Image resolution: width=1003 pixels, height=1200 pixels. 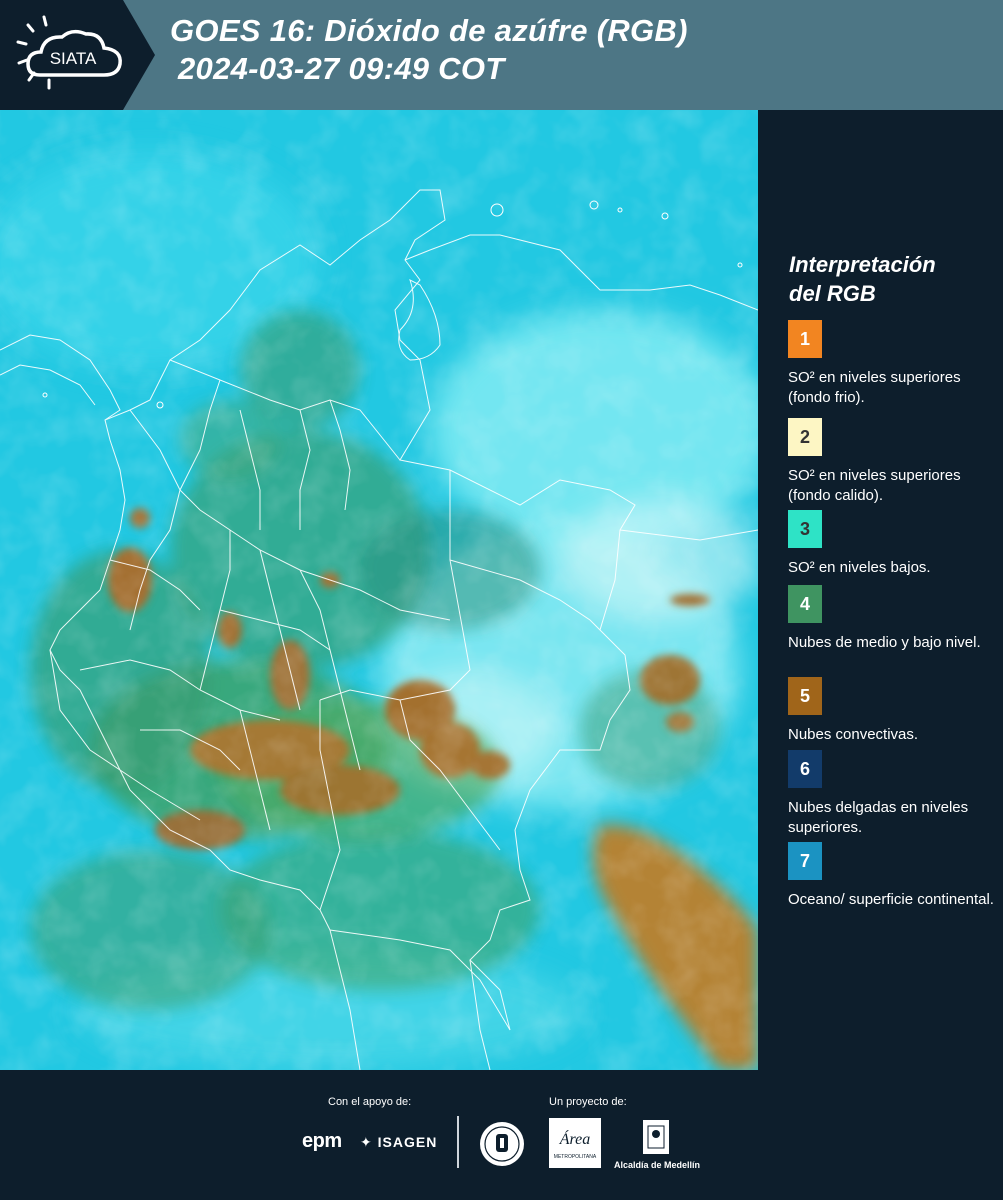 I want to click on isagen-logo: ✦ ISAGEN, so click(x=398, y=1142).